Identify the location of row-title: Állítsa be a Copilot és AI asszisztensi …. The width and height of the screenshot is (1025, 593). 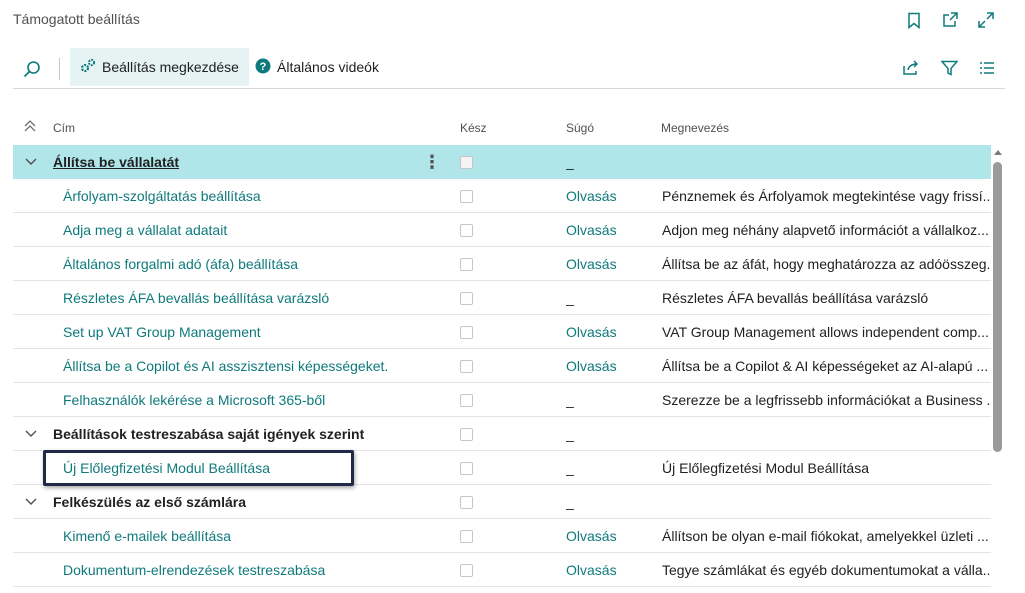
(258, 366).